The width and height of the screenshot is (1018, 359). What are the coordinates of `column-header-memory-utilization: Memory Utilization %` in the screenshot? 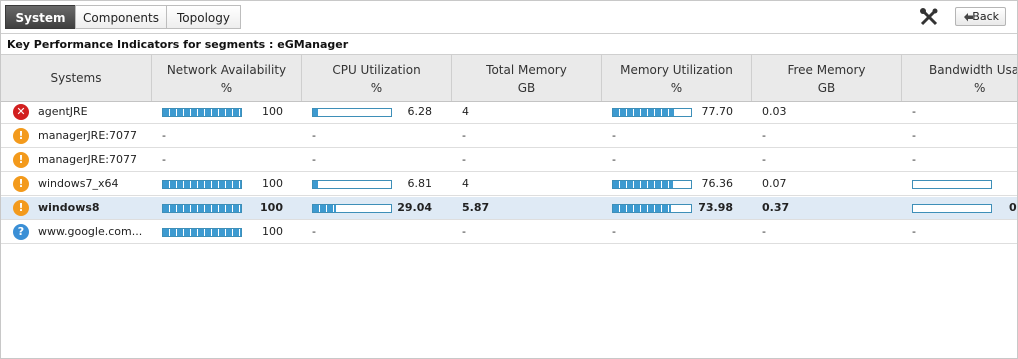 It's located at (677, 78).